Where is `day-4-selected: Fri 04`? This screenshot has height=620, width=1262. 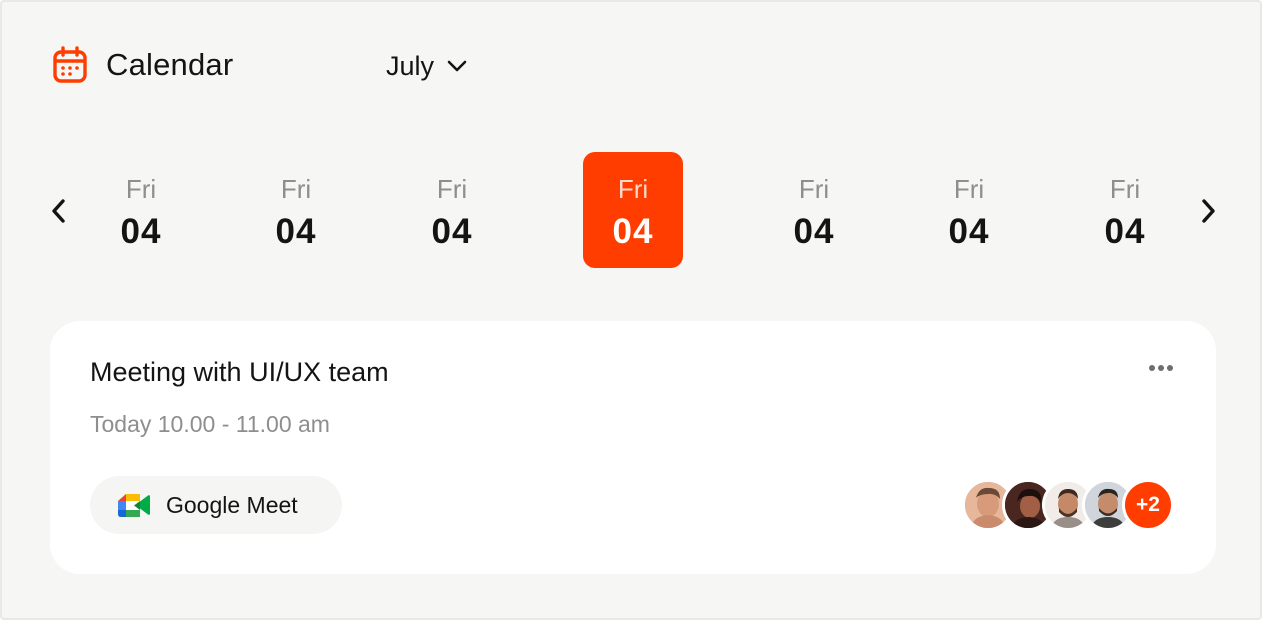 day-4-selected: Fri 04 is located at coordinates (633, 210).